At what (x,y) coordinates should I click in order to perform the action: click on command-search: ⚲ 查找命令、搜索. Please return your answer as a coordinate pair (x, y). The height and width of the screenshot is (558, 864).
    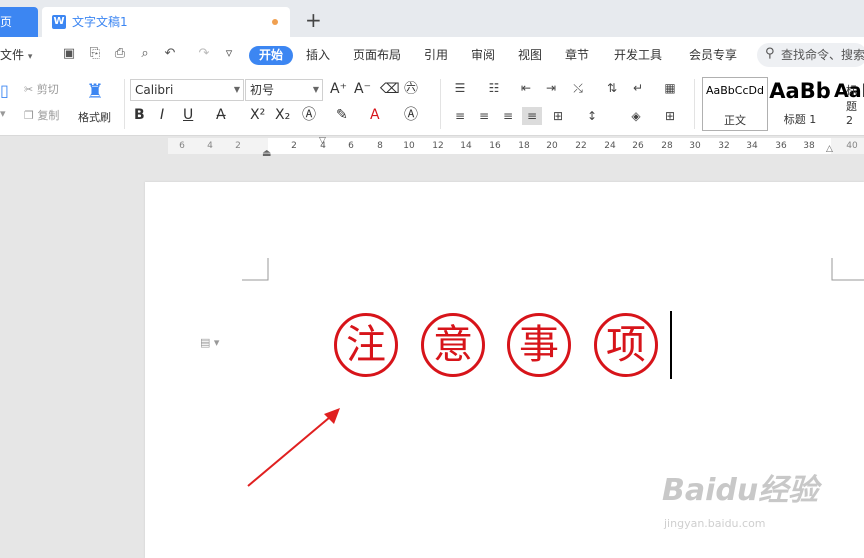
    Looking at the image, I should click on (810, 55).